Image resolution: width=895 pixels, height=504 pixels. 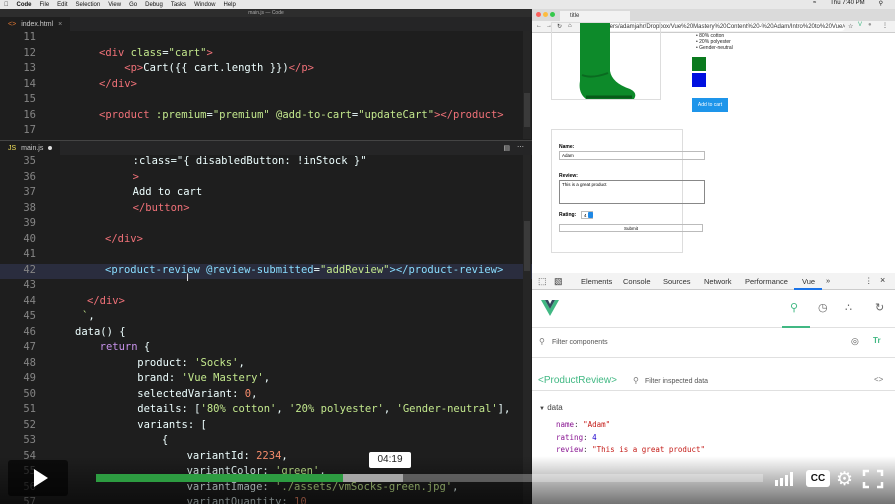 What do you see at coordinates (266, 348) in the screenshot?
I see `code-line: 47 return {` at bounding box center [266, 348].